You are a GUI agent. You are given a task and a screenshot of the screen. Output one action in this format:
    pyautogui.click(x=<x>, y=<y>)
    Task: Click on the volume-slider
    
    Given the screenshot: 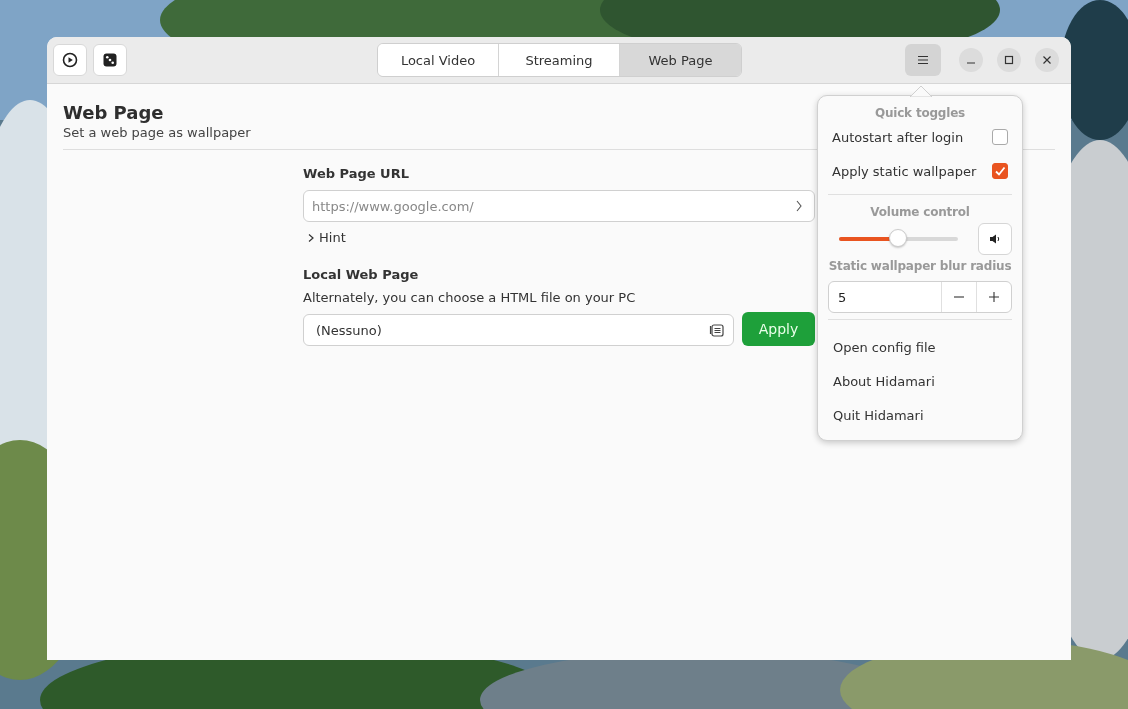 What is the action you would take?
    pyautogui.click(x=898, y=239)
    